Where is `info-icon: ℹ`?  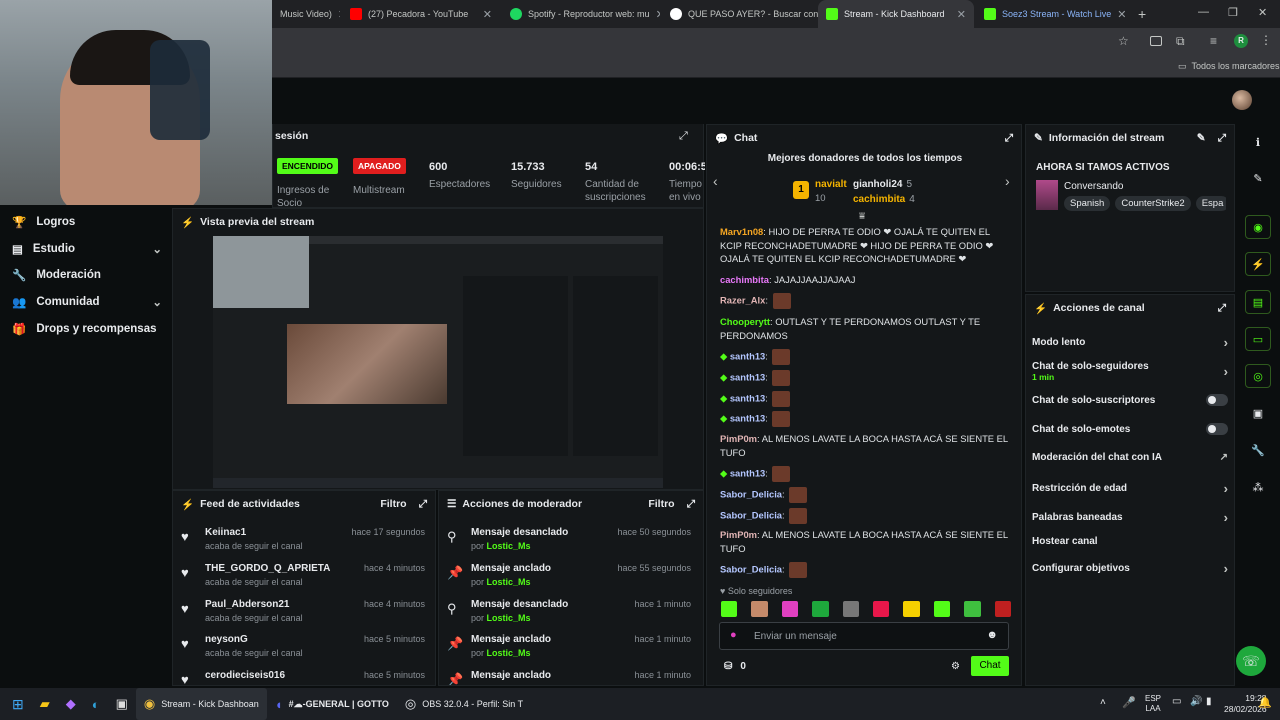 info-icon: ℹ is located at coordinates (1258, 142).